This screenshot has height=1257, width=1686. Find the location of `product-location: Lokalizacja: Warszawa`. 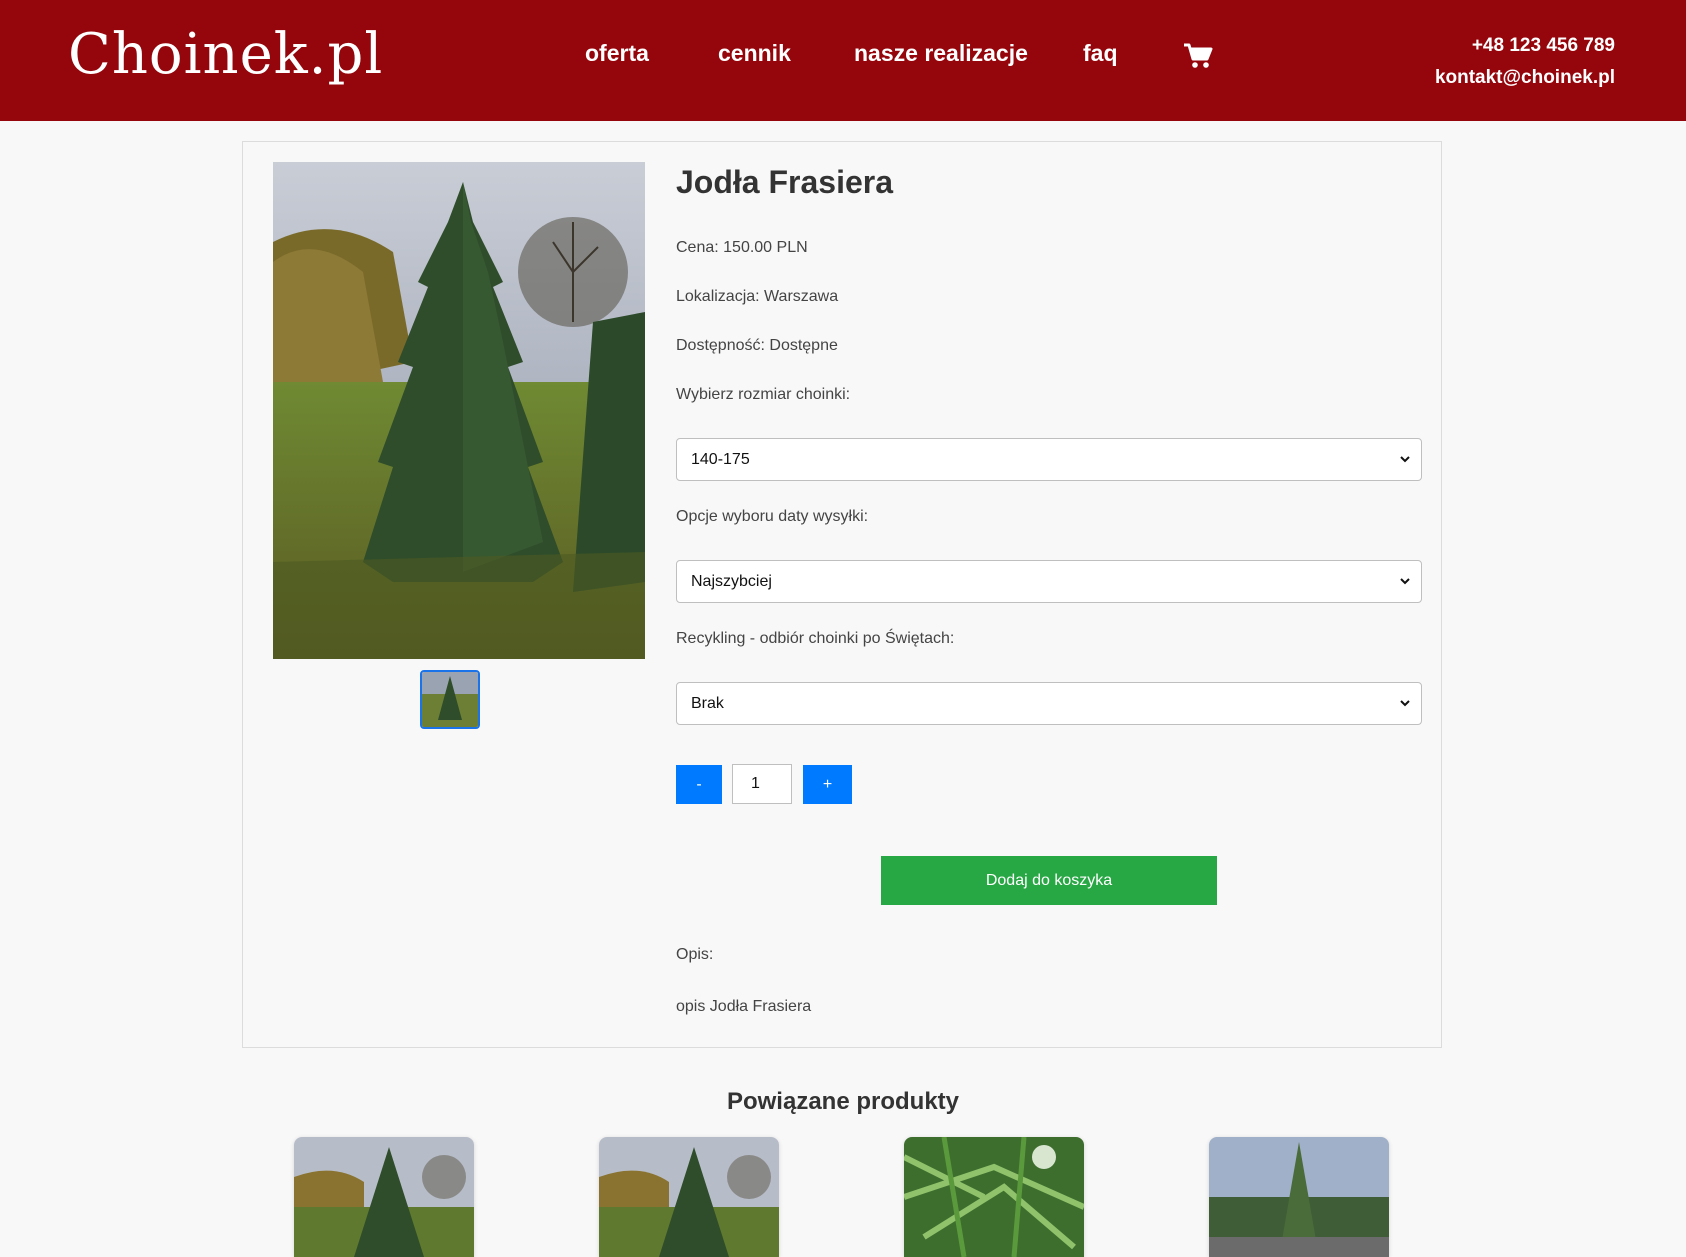

product-location: Lokalizacja: Warszawa is located at coordinates (757, 296).